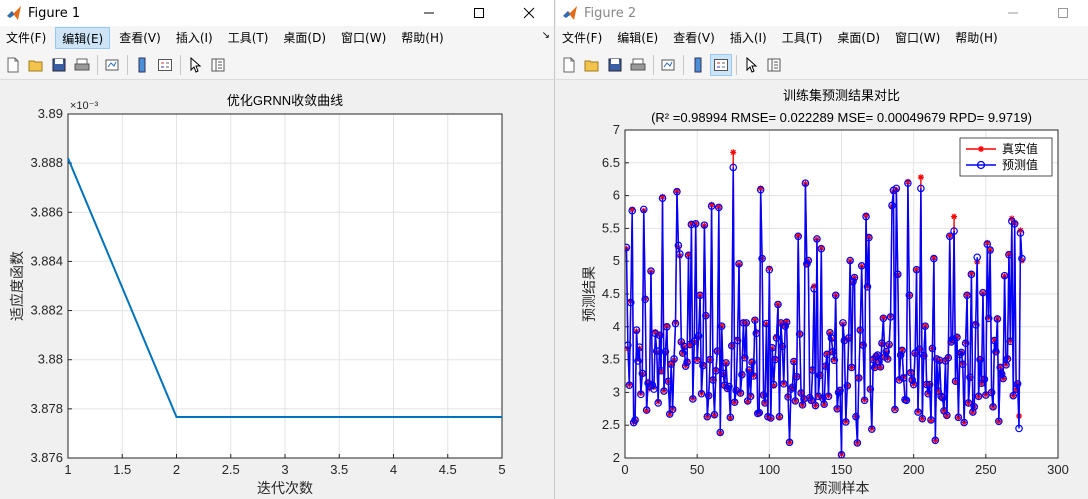  Describe the element at coordinates (46, 162) in the screenshot. I see `y-tick-label: 3.888` at that location.